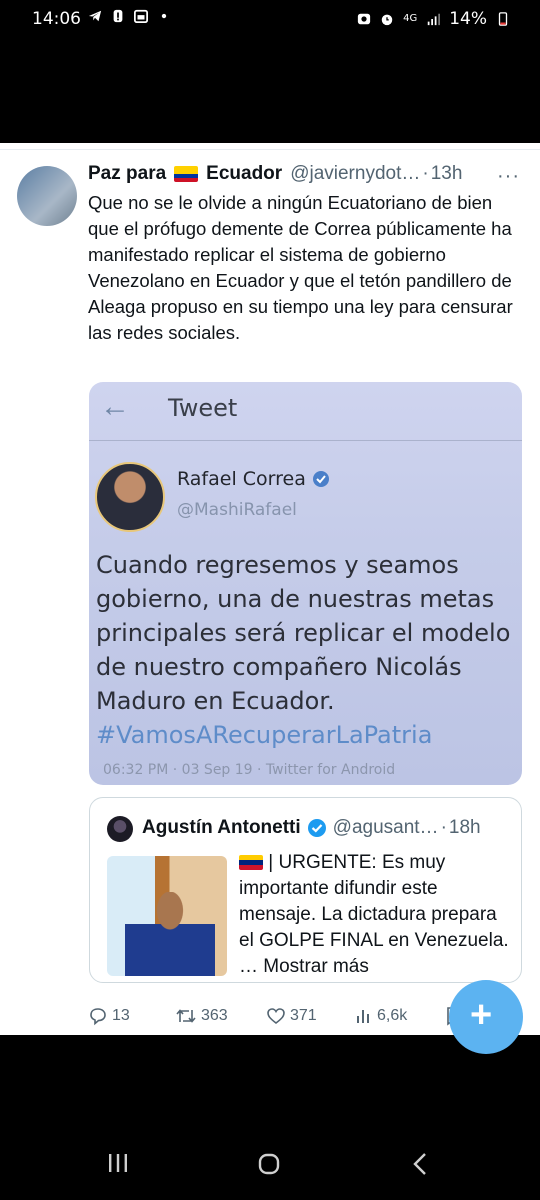 Image resolution: width=540 pixels, height=1200 pixels. I want to click on heart-icon, so click(276, 1016).